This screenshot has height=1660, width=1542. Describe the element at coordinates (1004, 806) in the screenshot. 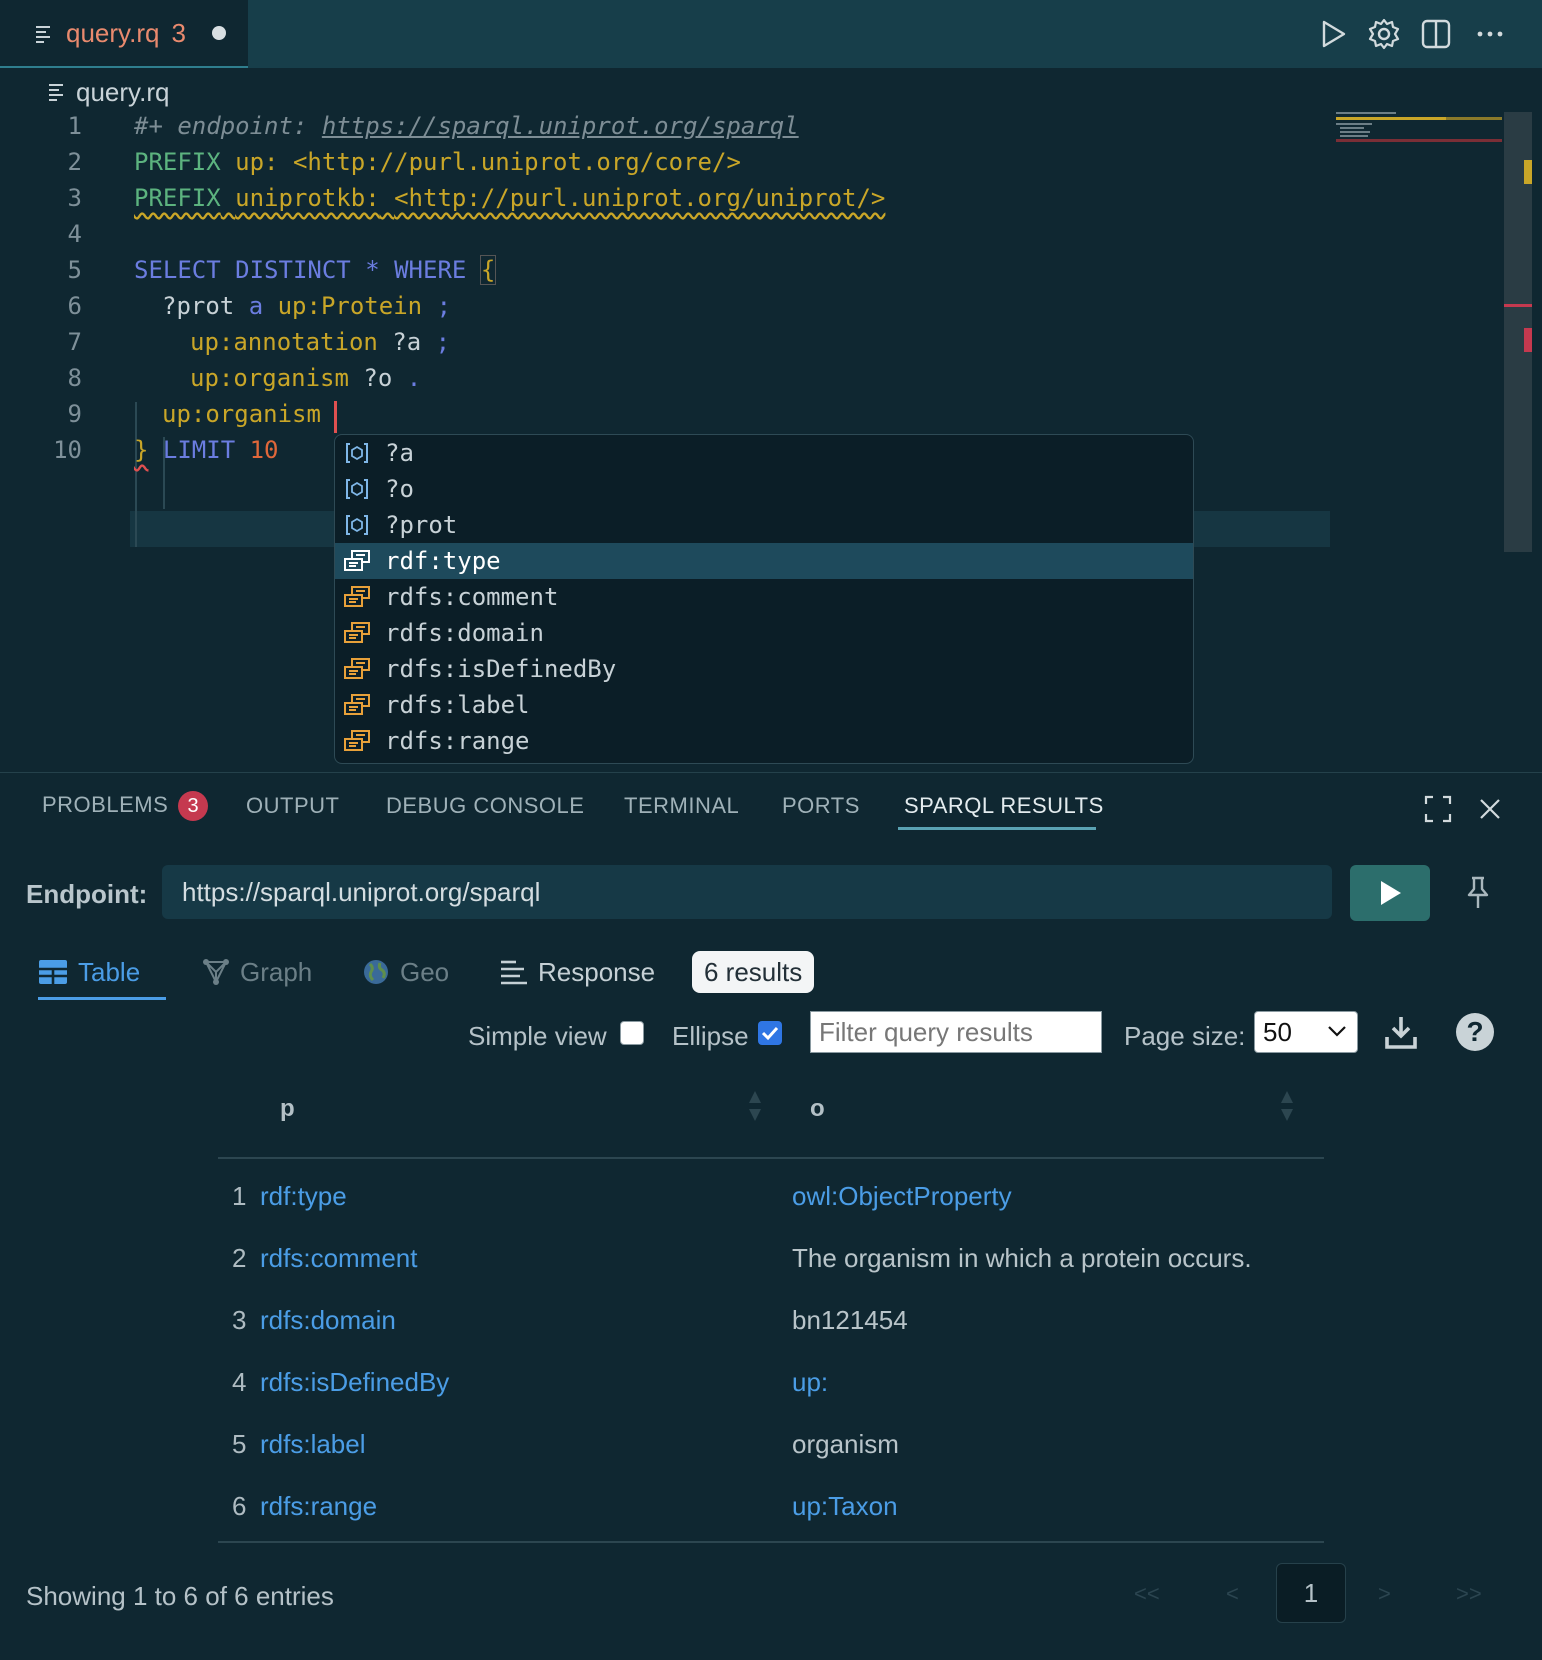

I see `tab-sparql-results: SPARQL RESULTS` at that location.